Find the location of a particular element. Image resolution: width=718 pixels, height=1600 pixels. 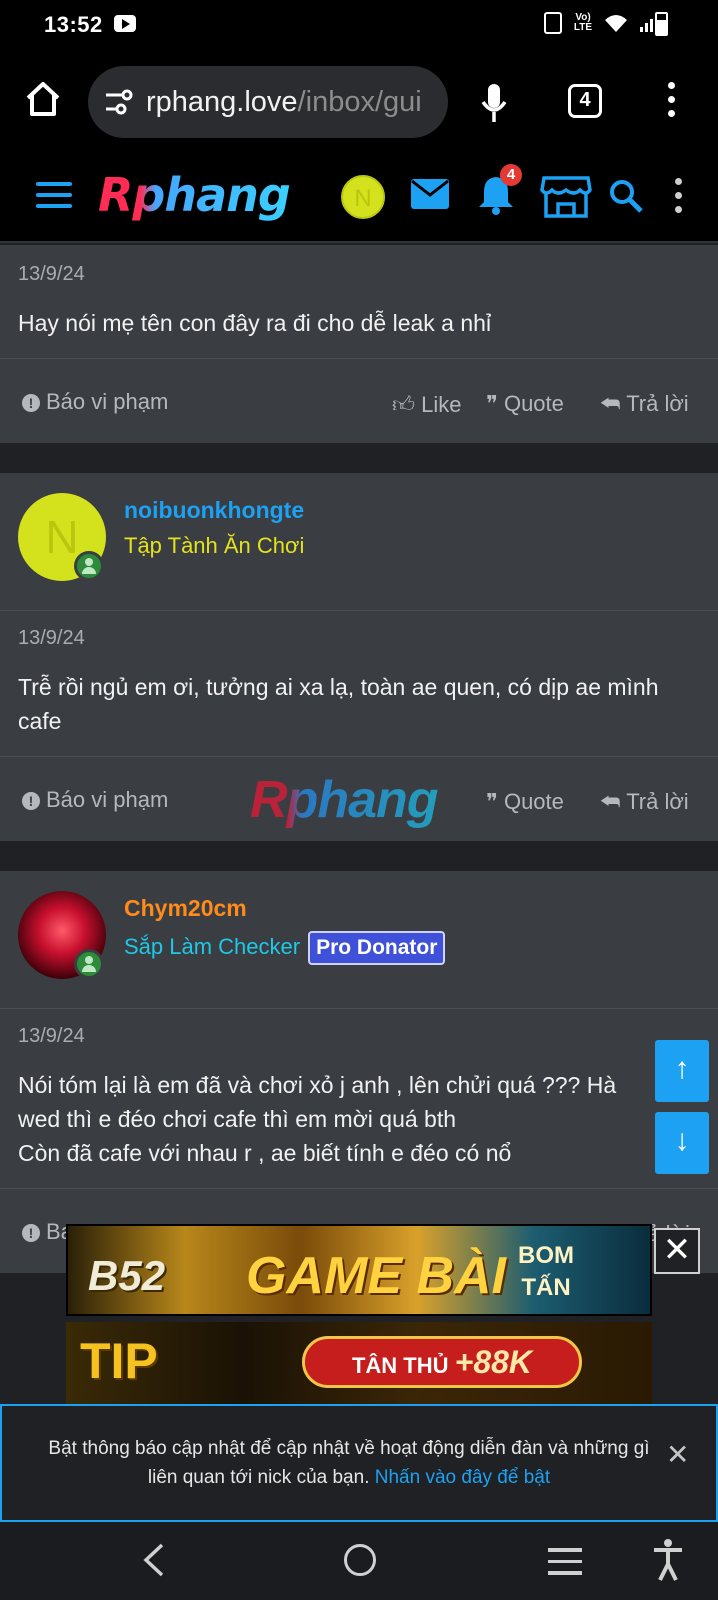

ad-offer-label: TÂN THỦ is located at coordinates (400, 1365).